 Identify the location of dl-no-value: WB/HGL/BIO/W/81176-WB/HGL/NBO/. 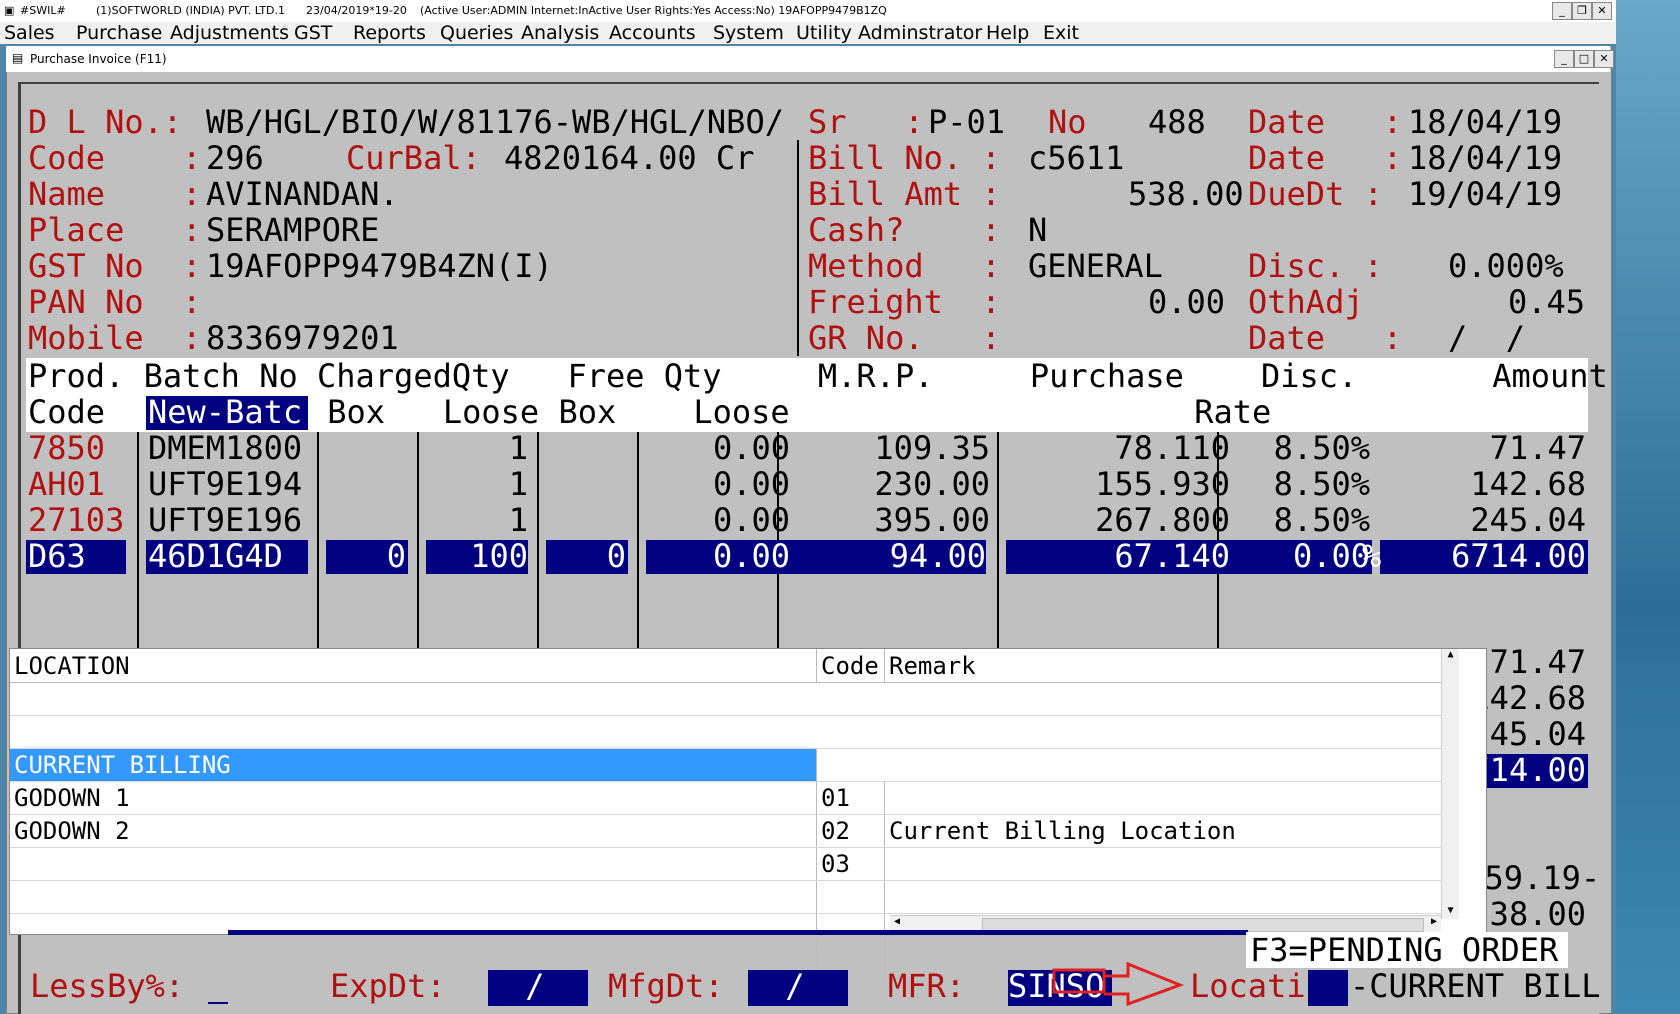
(495, 122).